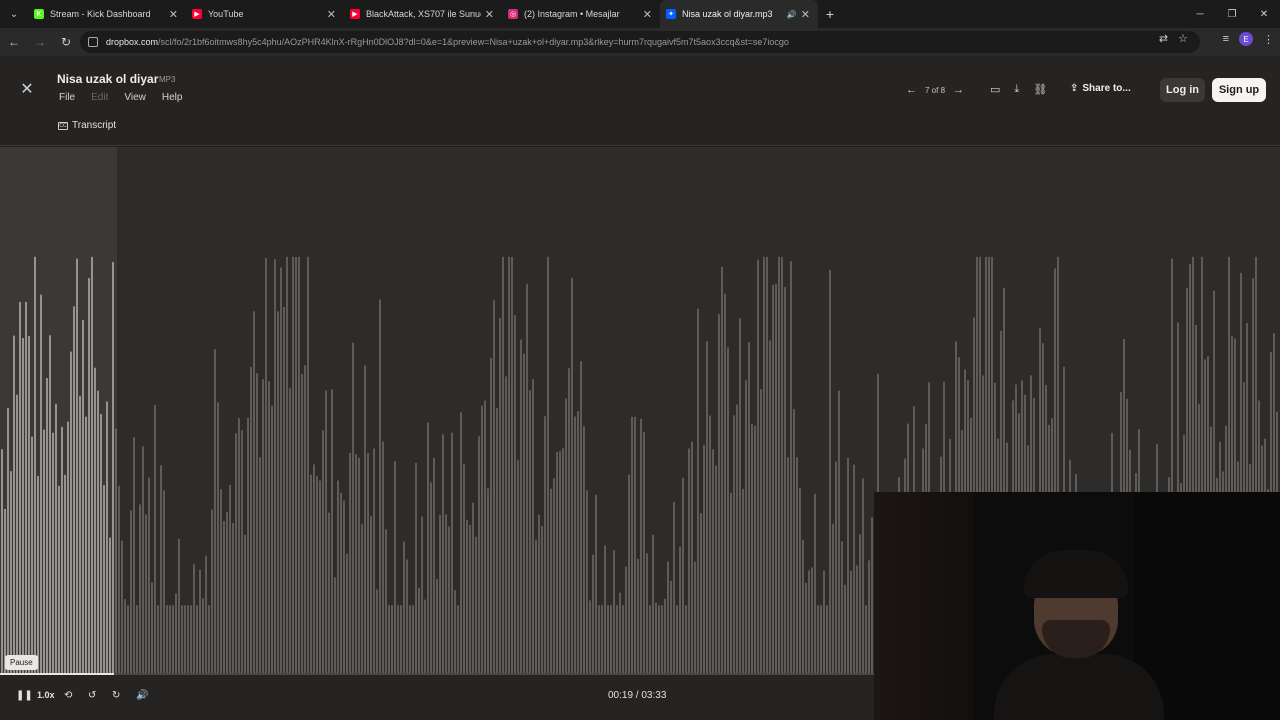  Describe the element at coordinates (46, 695) in the screenshot. I see `speed-button: 1.0x` at that location.